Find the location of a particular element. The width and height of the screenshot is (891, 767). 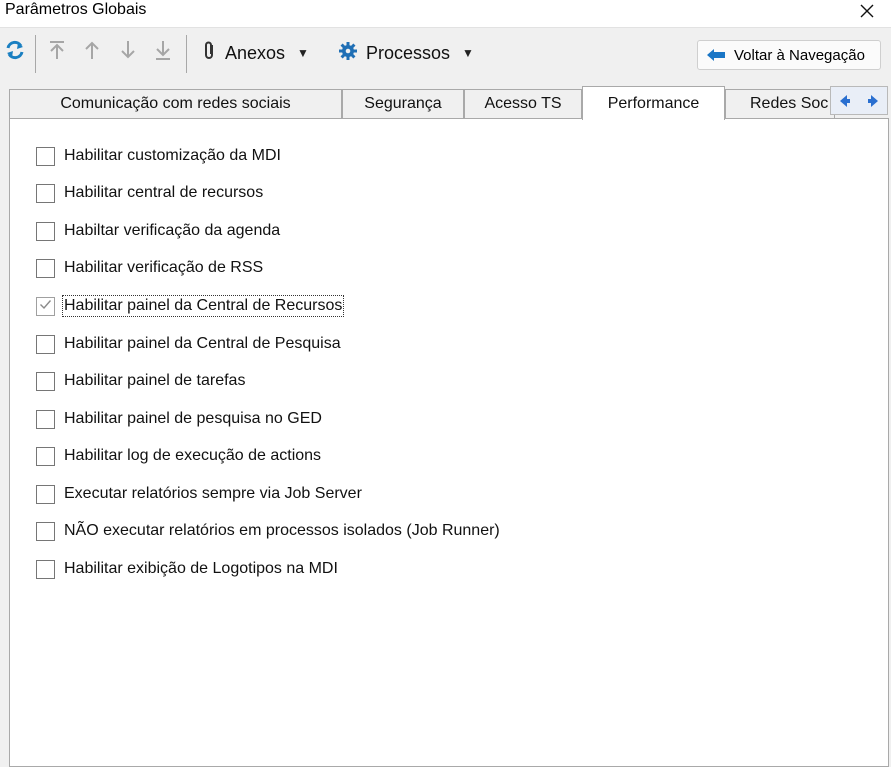

title-bar: Parâmetros Globais is located at coordinates (445, 14).